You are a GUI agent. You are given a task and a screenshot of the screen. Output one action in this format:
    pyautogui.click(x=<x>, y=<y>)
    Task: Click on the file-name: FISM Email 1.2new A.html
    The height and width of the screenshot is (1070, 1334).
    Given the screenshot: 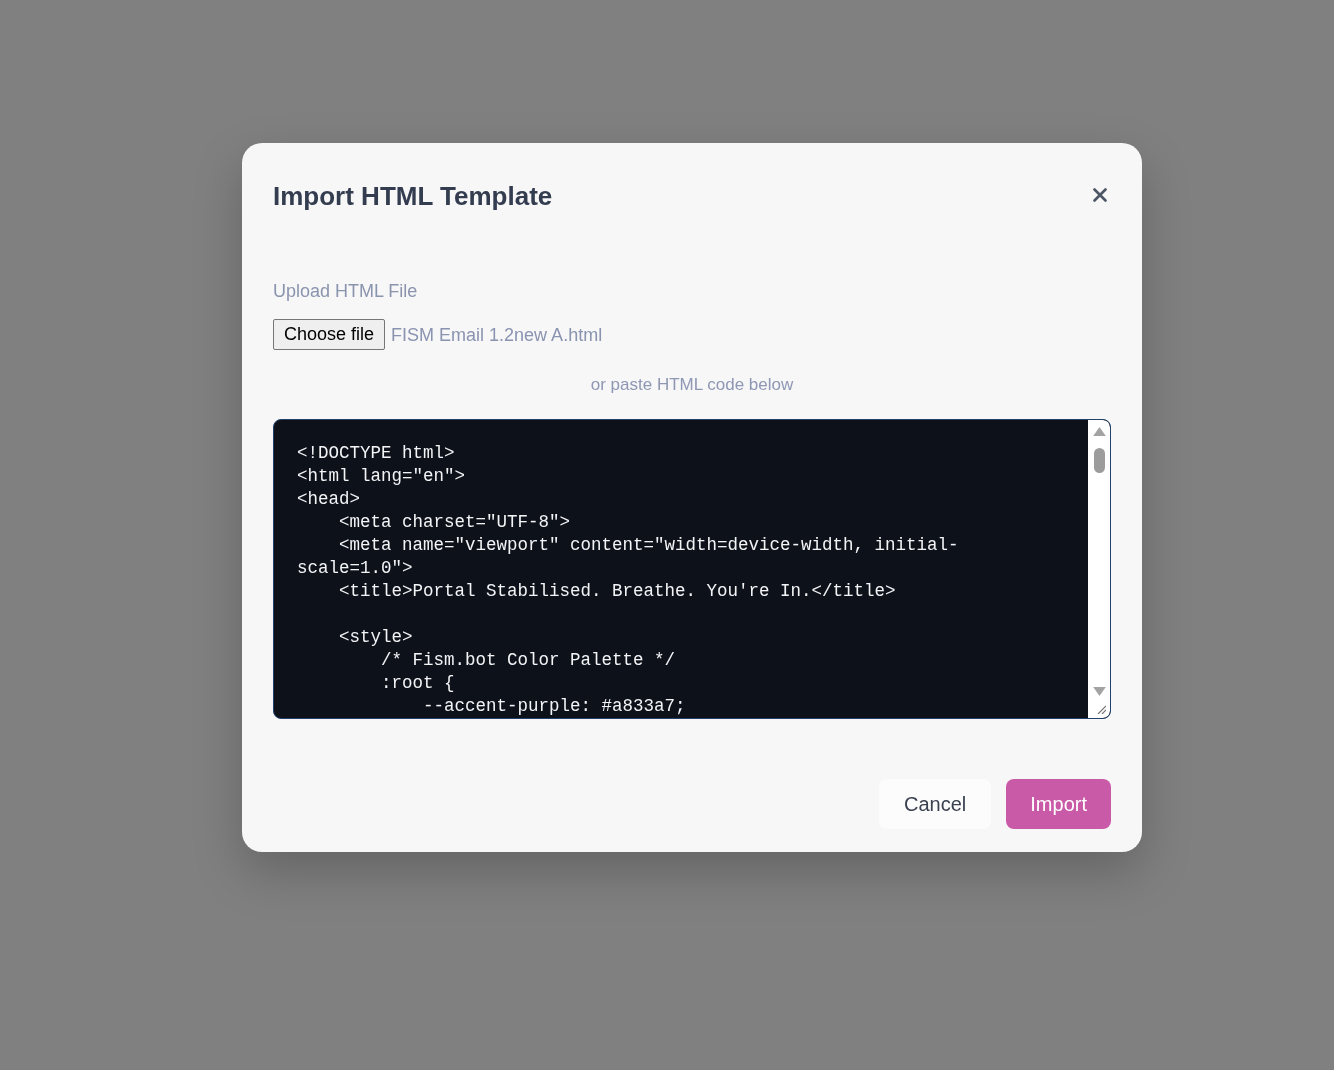 What is the action you would take?
    pyautogui.click(x=497, y=335)
    